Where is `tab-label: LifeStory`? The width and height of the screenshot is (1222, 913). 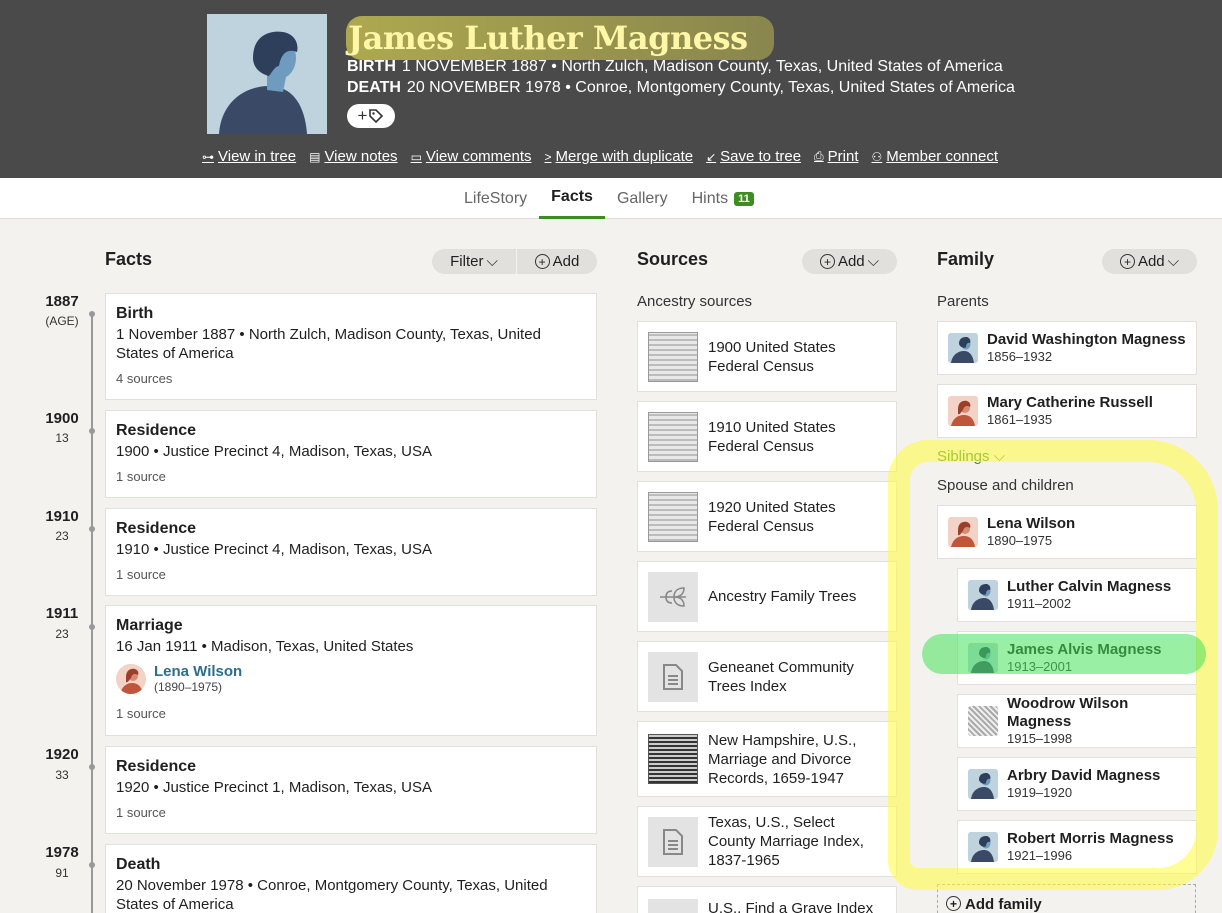
tab-label: LifeStory is located at coordinates (496, 198).